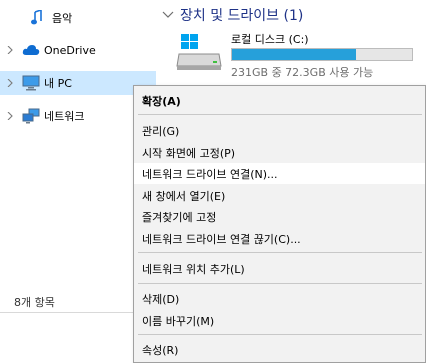 This screenshot has height=363, width=426. I want to click on computer-icon, so click(31, 83).